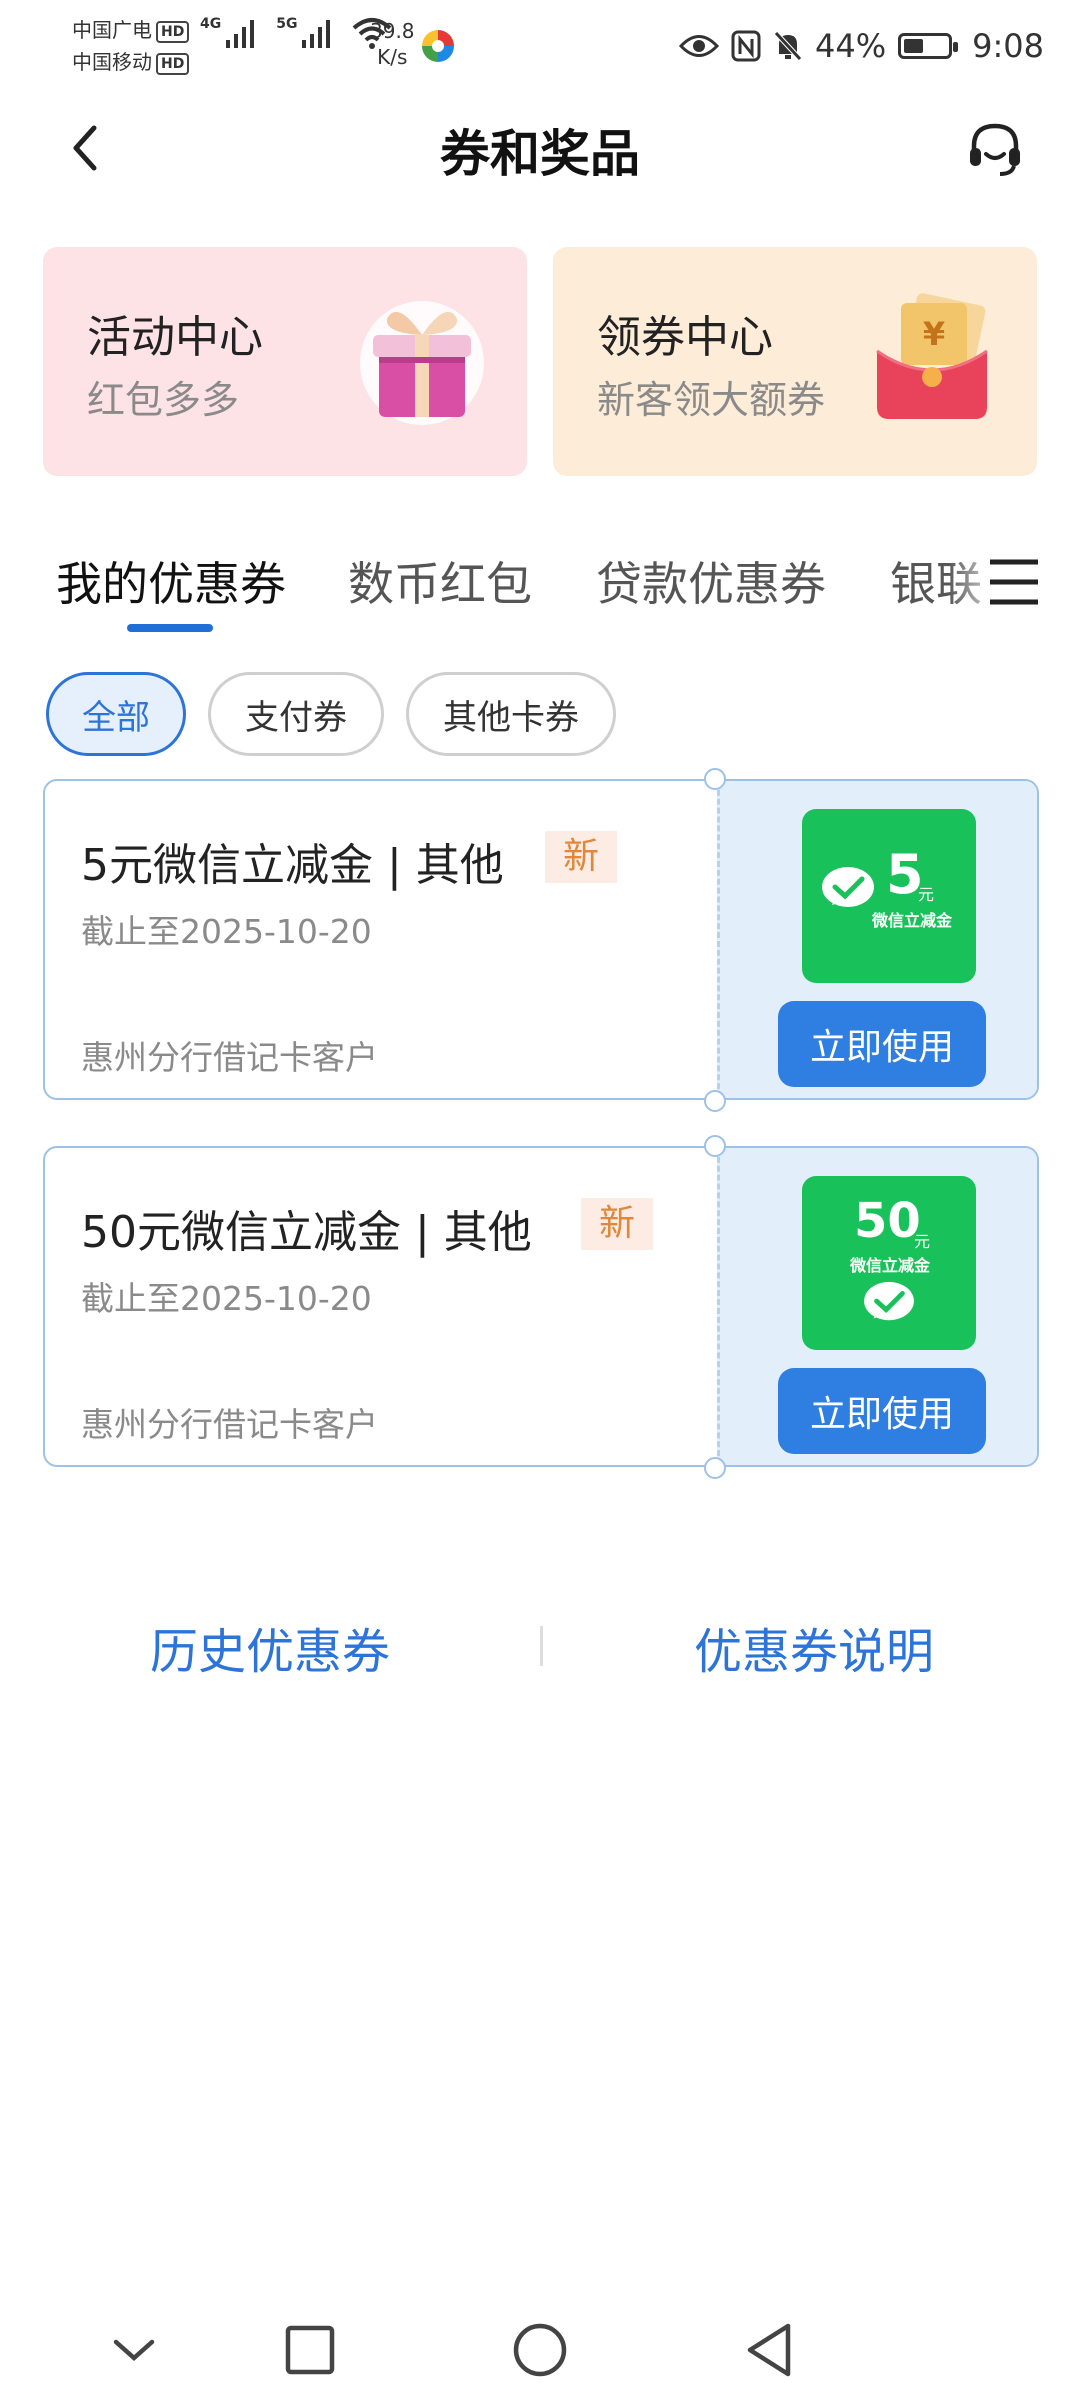 The height and width of the screenshot is (2400, 1080). Describe the element at coordinates (173, 63) in the screenshot. I see `hd-badge-2: HD` at that location.